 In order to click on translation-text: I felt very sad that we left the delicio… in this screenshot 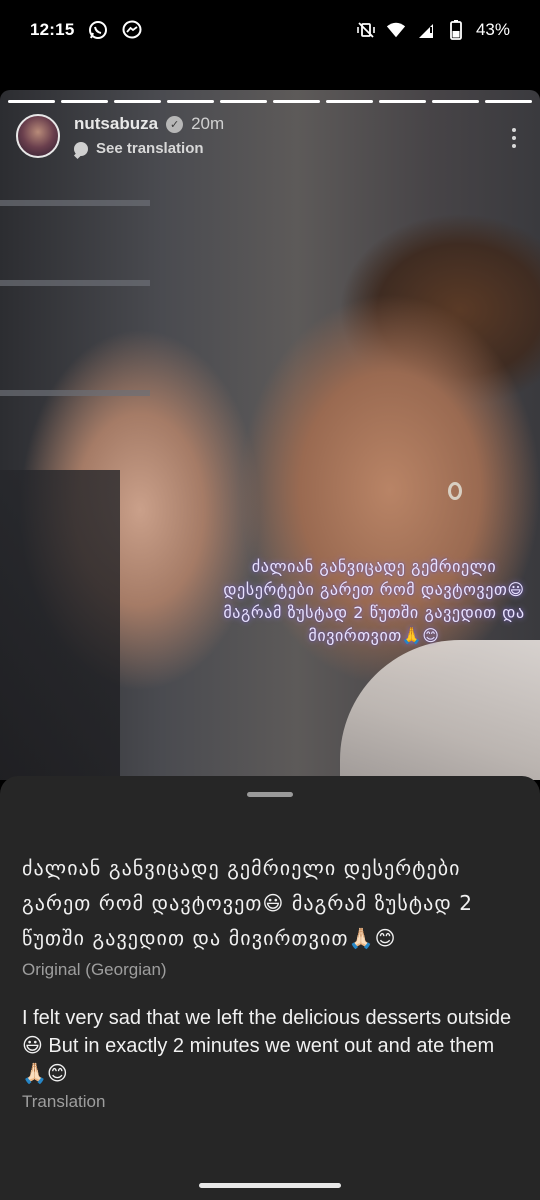, I will do `click(267, 1046)`.